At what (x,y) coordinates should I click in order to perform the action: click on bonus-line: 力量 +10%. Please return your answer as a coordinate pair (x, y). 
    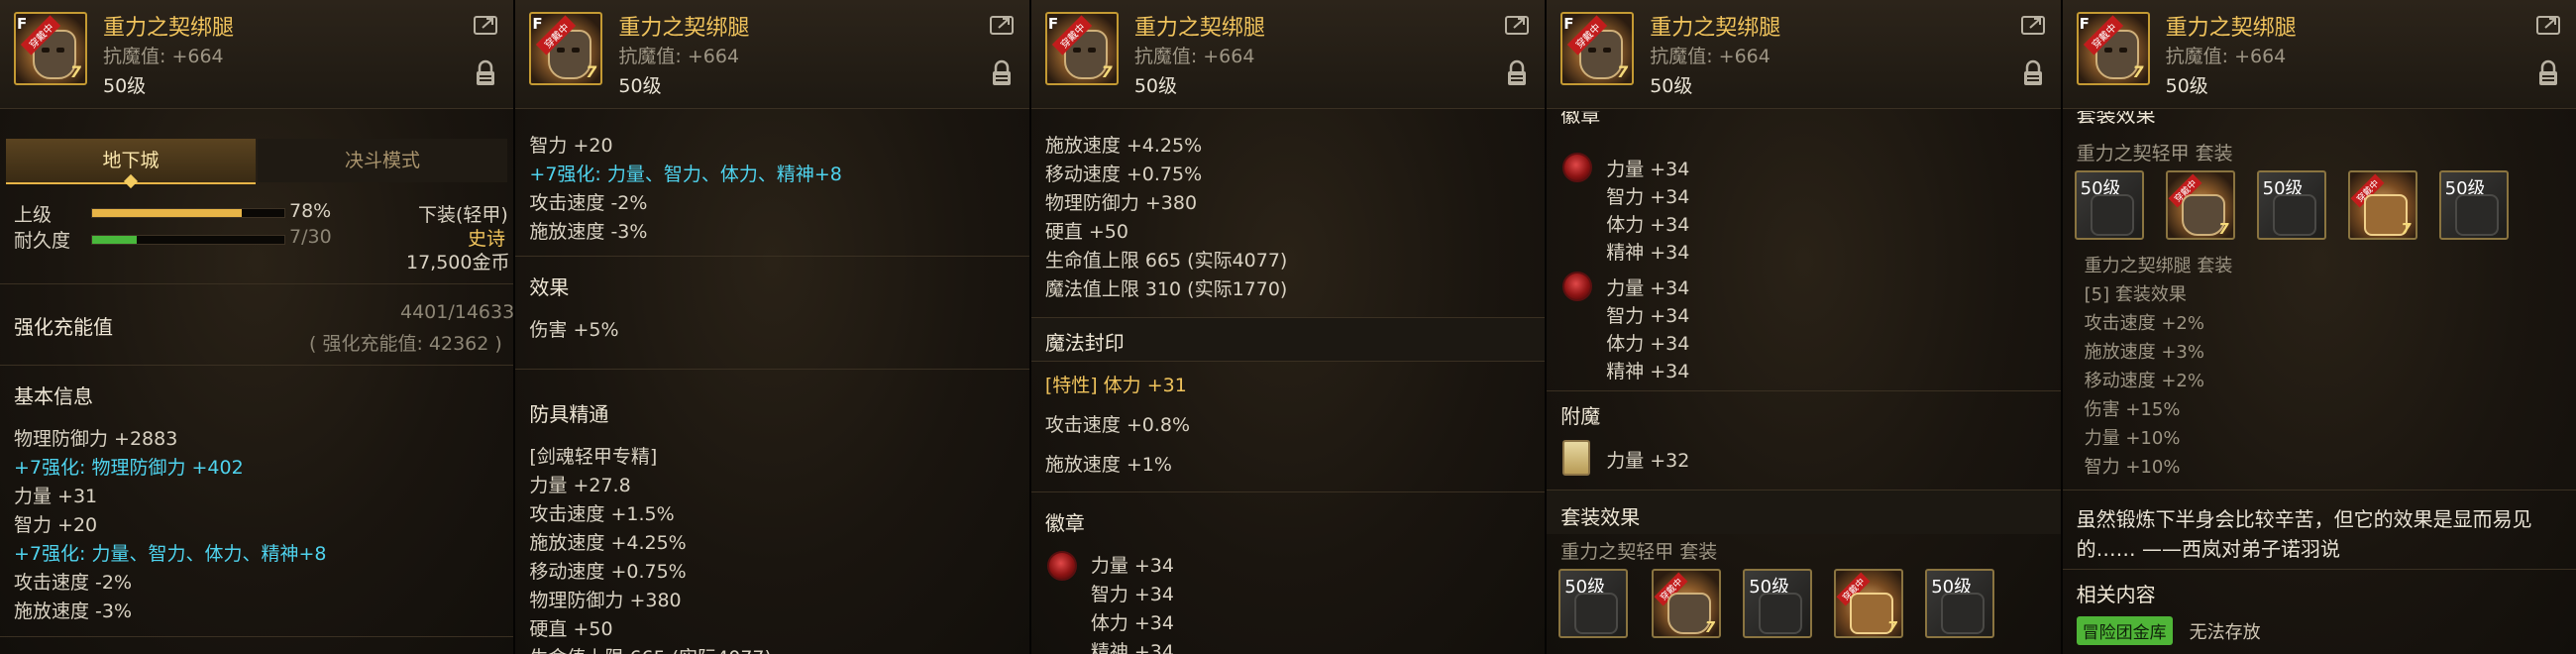
    Looking at the image, I should click on (2133, 438).